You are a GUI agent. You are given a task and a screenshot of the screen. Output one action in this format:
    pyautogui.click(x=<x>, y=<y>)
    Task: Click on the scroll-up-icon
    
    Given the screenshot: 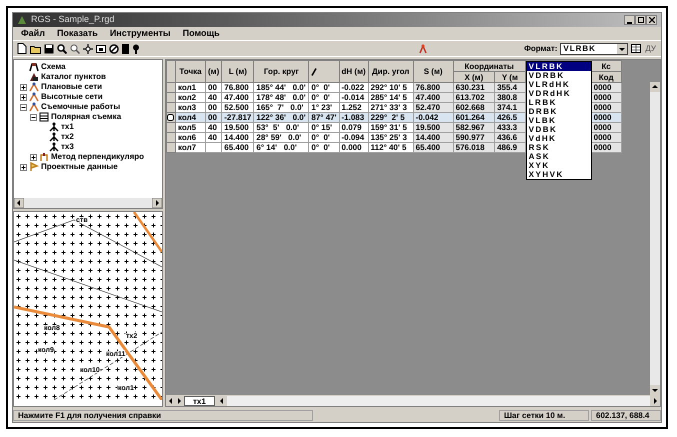 What is the action you would take?
    pyautogui.click(x=655, y=87)
    